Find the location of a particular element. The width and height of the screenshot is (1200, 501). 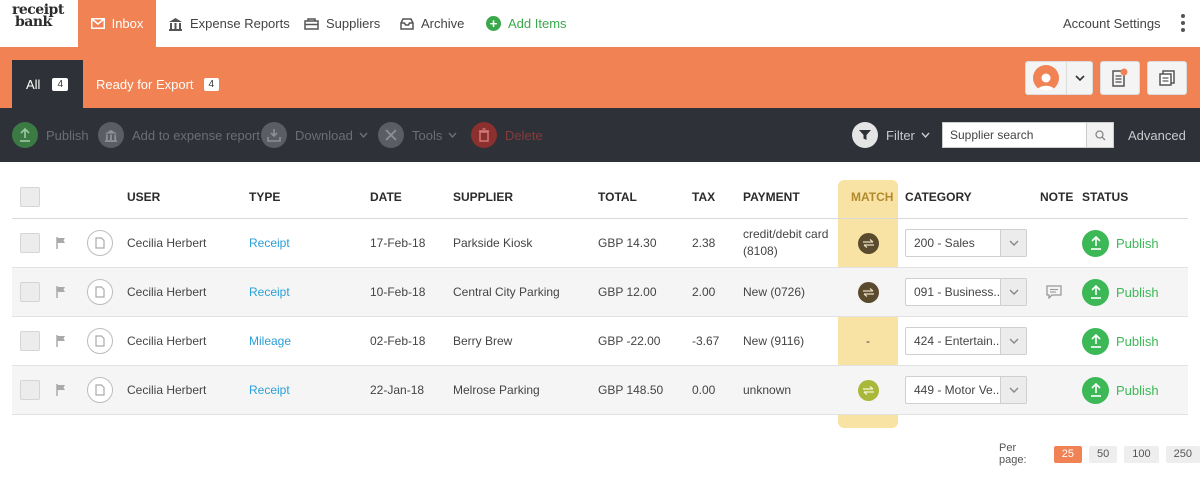

search-icon is located at coordinates (1099, 135).